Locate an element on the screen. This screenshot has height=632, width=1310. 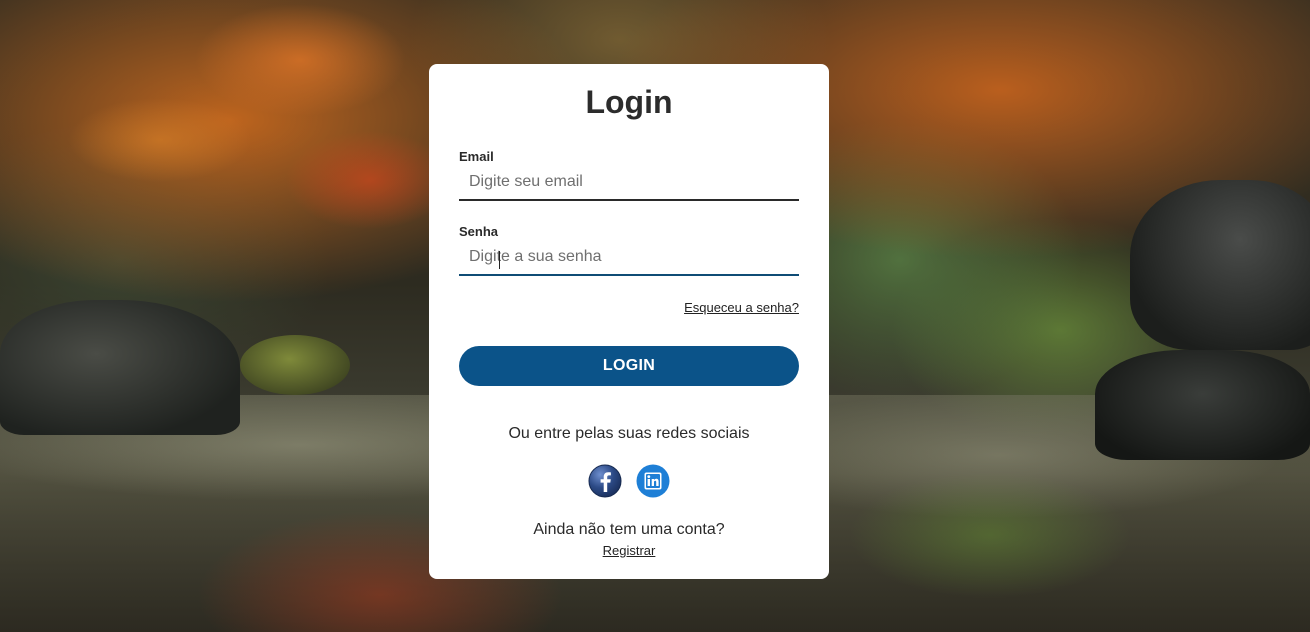
social-login-prompt: Ou entre pelas suas redes sociais is located at coordinates (629, 433).